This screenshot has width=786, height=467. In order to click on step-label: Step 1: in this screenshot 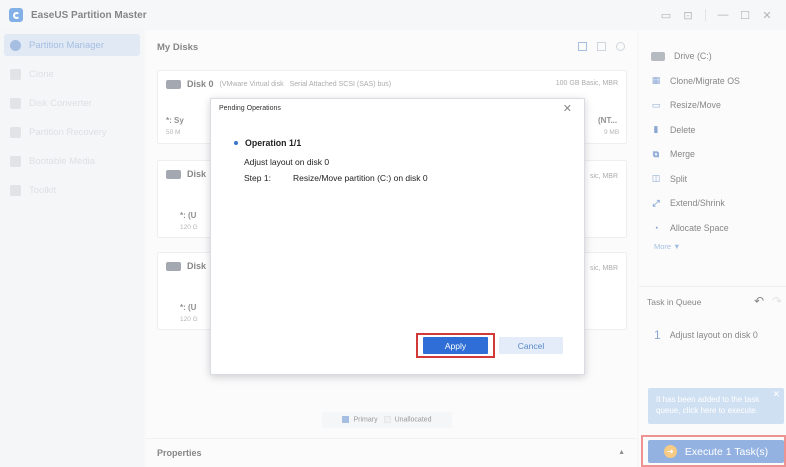, I will do `click(257, 178)`.